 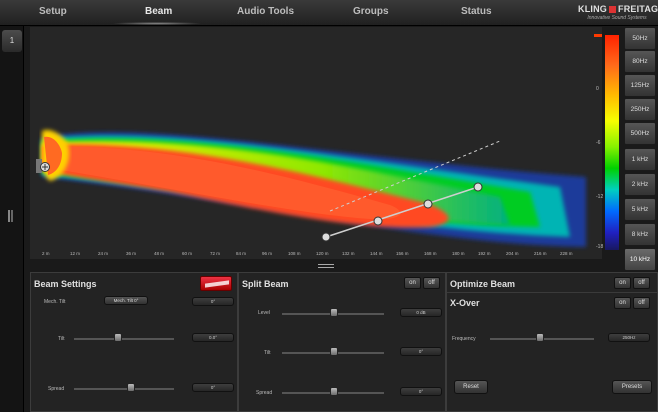 What do you see at coordinates (131, 253) in the screenshot?
I see `x-tick: 36 m` at bounding box center [131, 253].